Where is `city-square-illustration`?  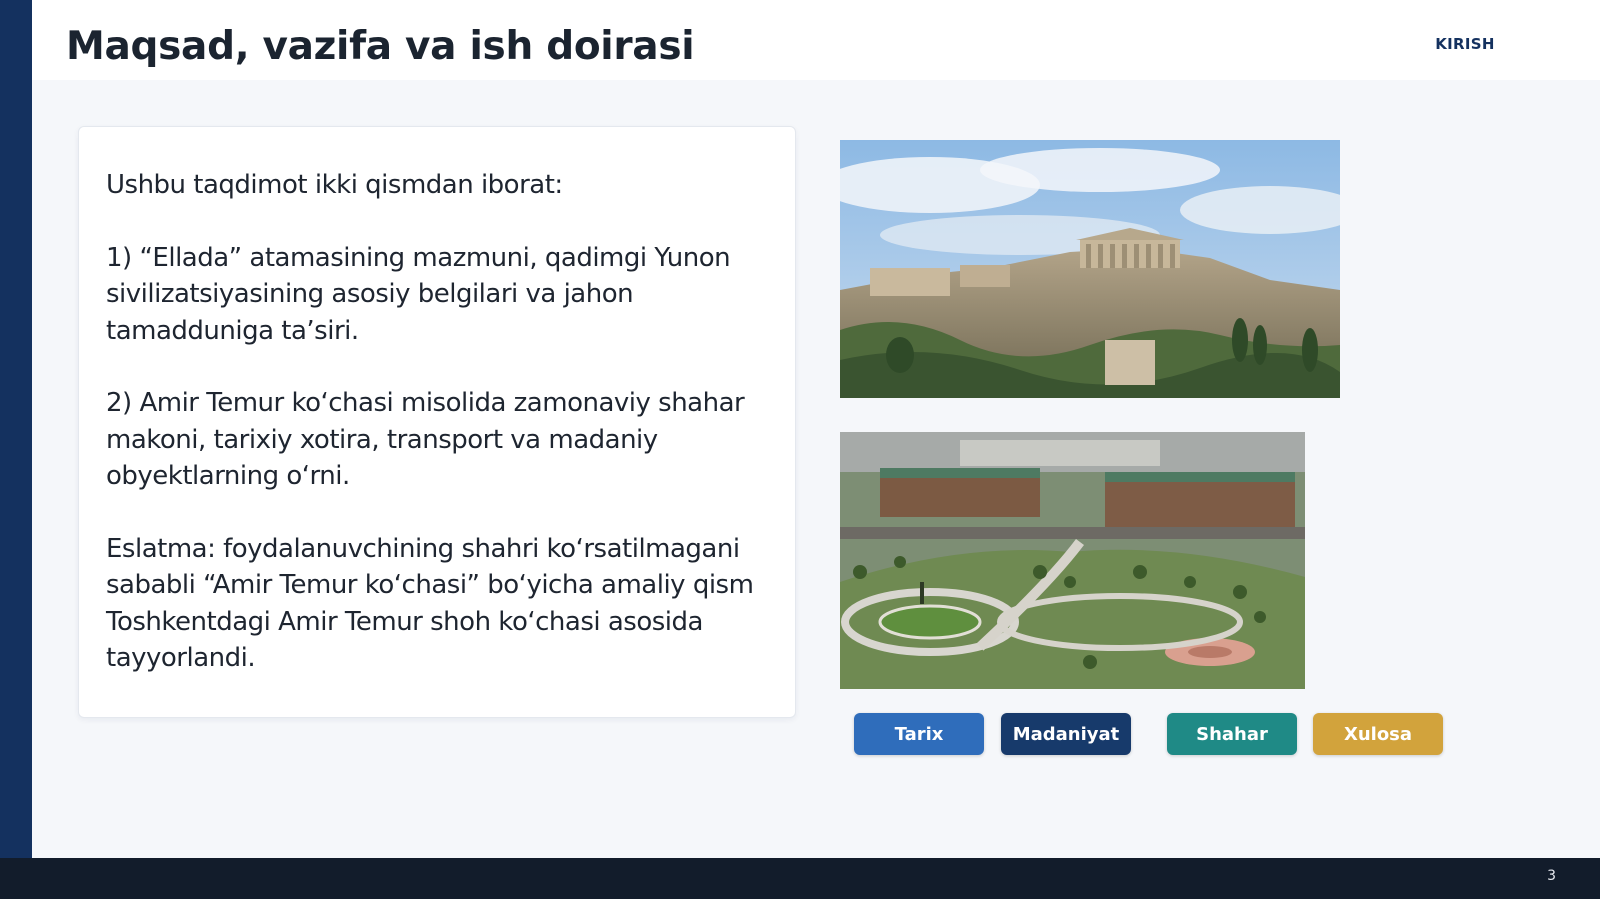 city-square-illustration is located at coordinates (1072, 560).